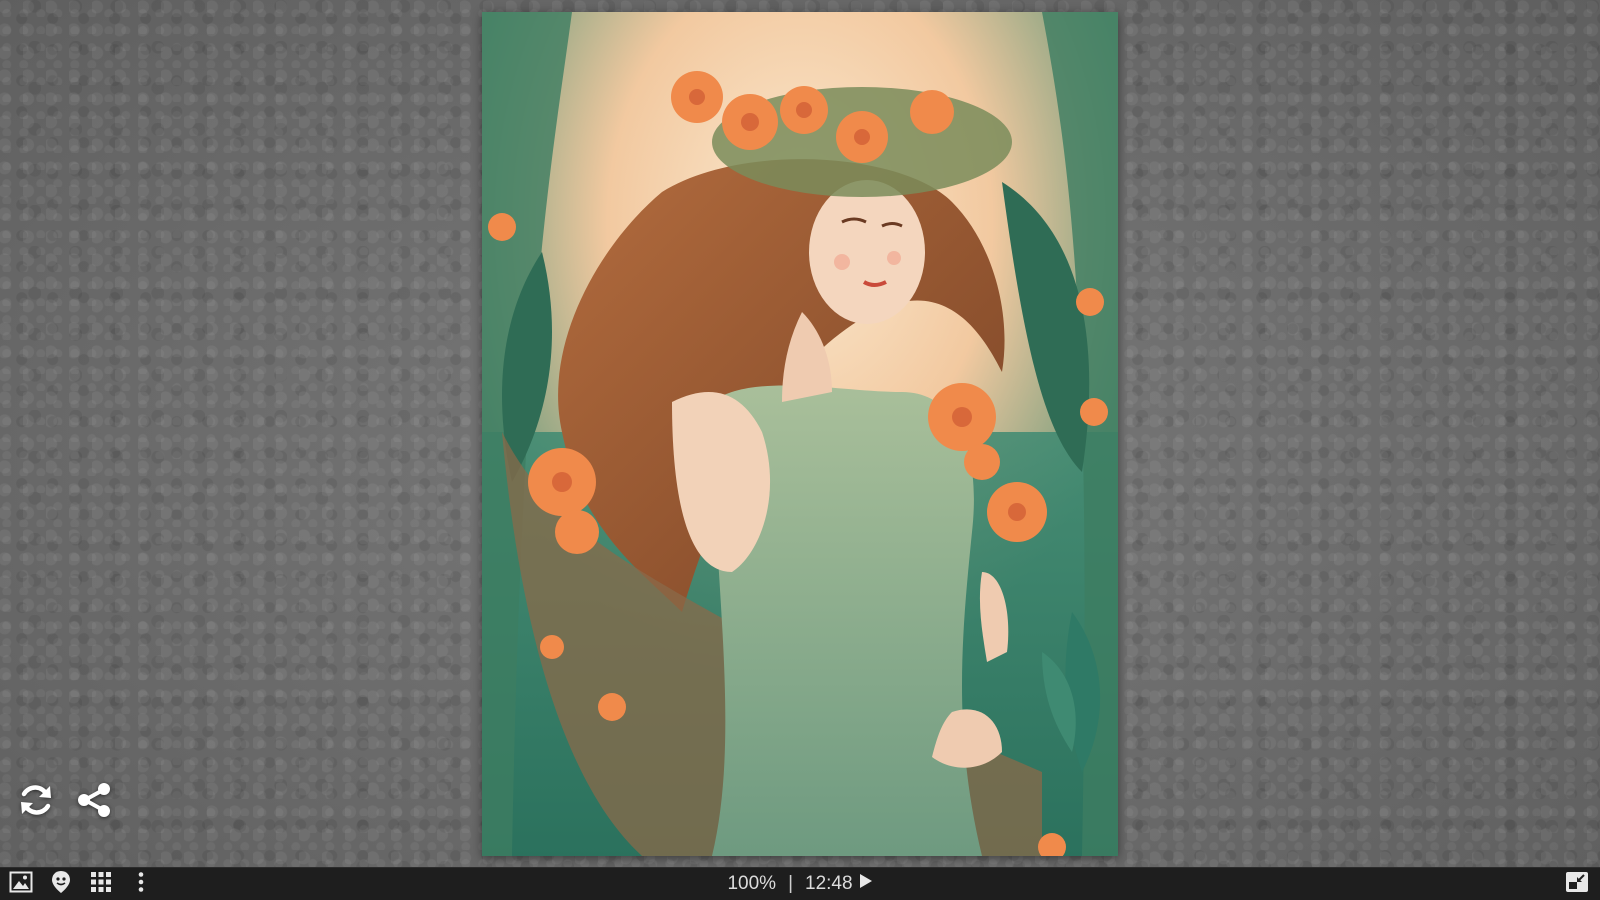  I want to click on location-icon, so click(61, 884).